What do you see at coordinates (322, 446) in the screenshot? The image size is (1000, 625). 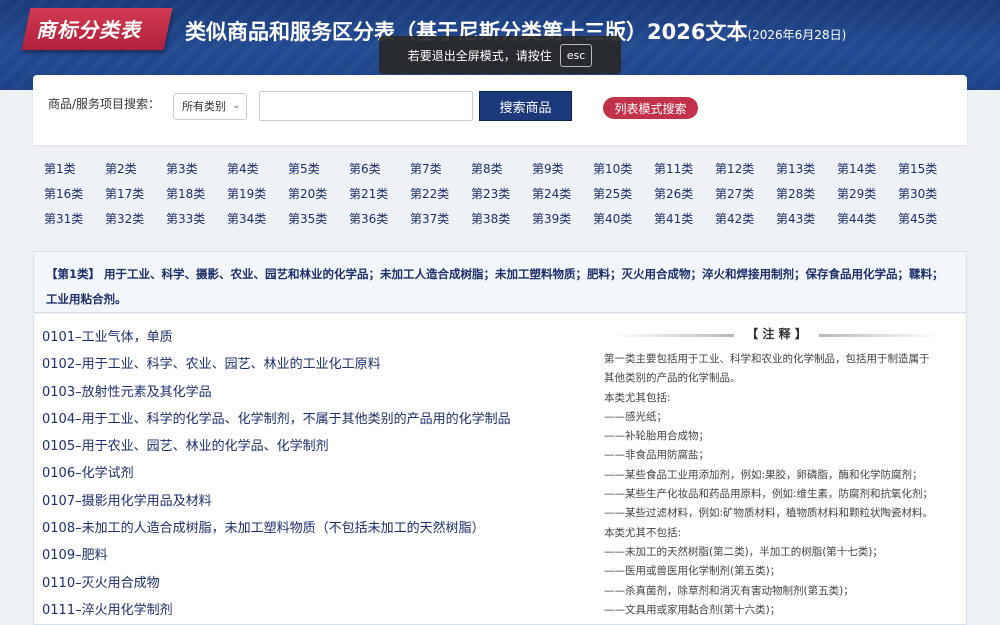 I see `subclass-link: 0105–用于农业、园艺、林业的化学品、化学制剂` at bounding box center [322, 446].